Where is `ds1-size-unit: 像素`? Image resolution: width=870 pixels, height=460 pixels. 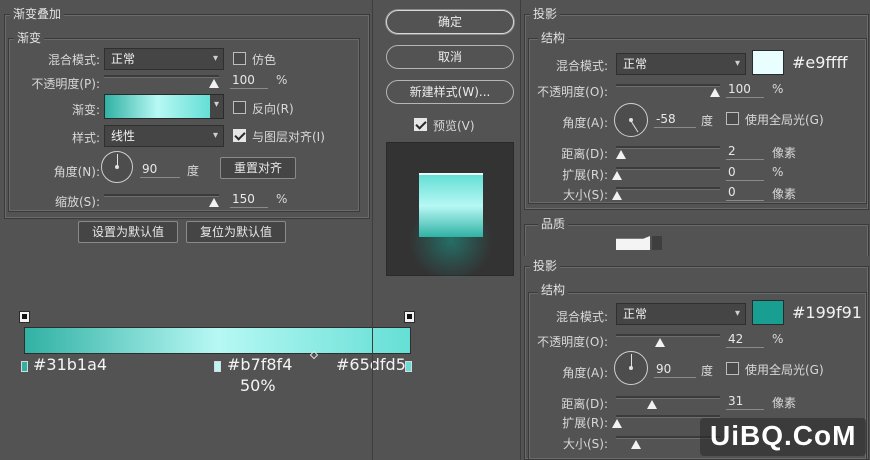
ds1-size-unit: 像素 is located at coordinates (784, 194).